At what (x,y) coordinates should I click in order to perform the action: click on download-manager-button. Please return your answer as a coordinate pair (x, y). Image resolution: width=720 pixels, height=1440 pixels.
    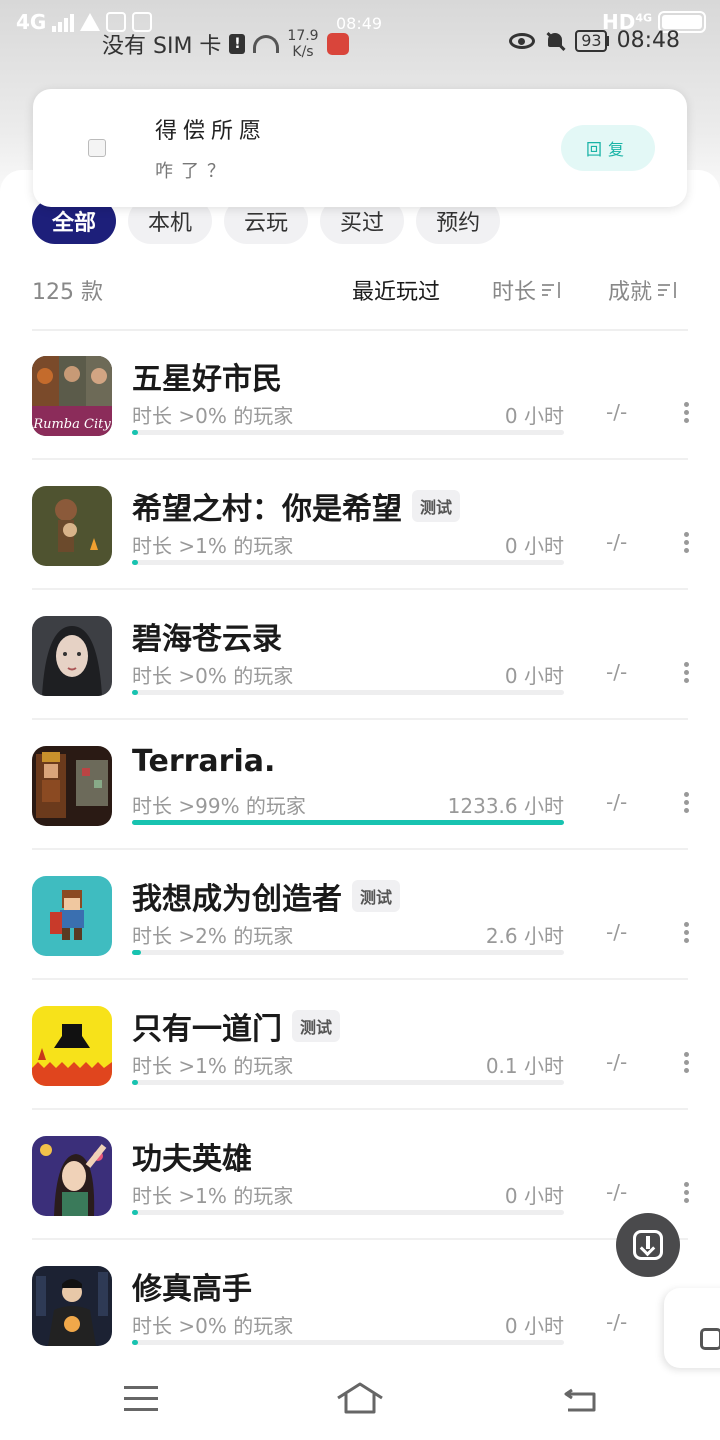
    Looking at the image, I should click on (648, 1245).